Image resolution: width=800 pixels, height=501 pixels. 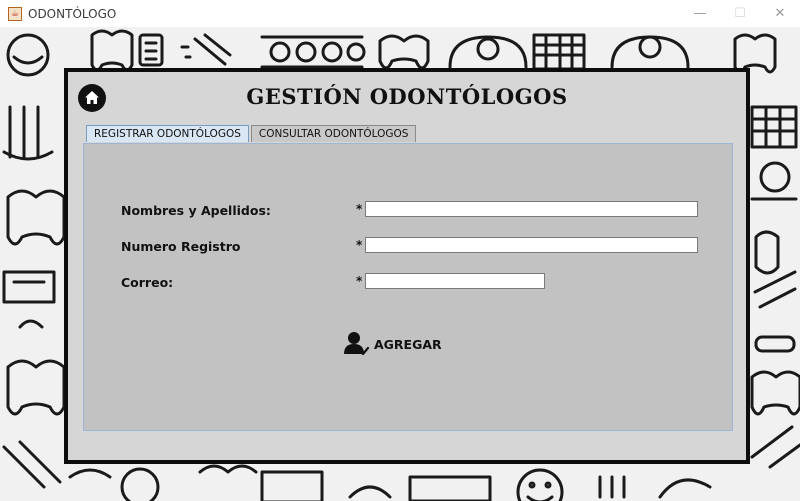 I want to click on agregar-button: AGREGAR, so click(x=392, y=344).